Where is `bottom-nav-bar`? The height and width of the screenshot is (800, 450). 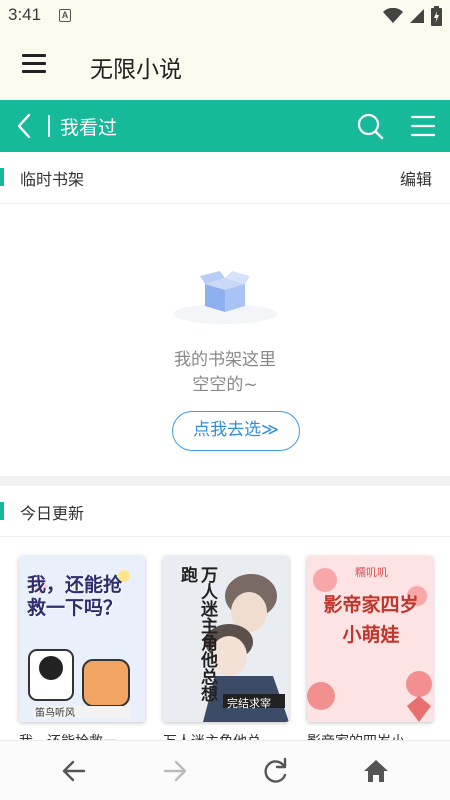 bottom-nav-bar is located at coordinates (225, 770).